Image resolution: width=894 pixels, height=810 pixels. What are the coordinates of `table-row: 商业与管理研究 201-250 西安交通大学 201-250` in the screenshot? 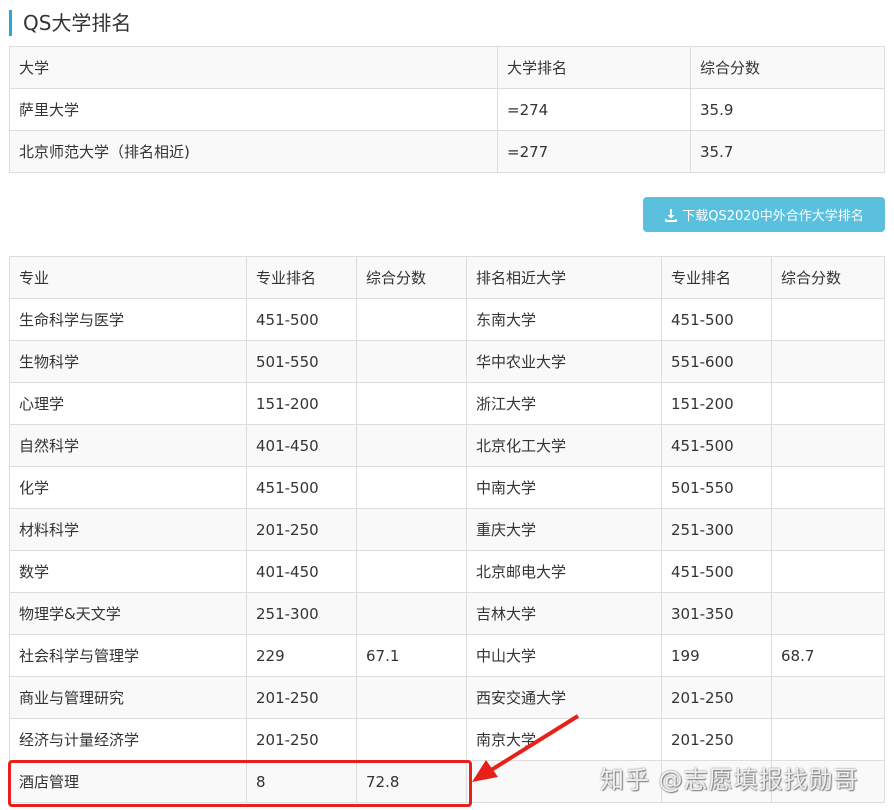 It's located at (447, 697).